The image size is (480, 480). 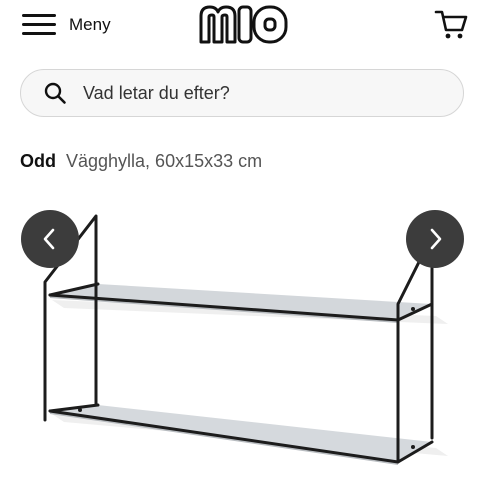 I want to click on hamburger-icon, so click(x=39, y=25).